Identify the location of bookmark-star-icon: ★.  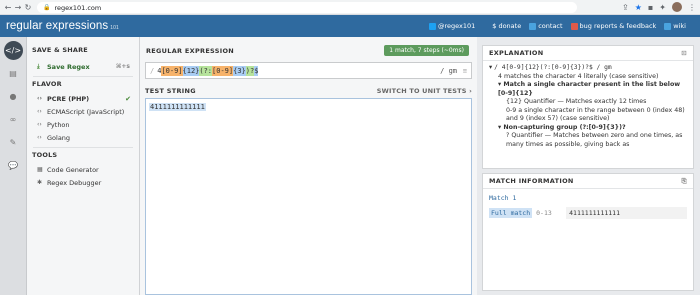
(638, 7).